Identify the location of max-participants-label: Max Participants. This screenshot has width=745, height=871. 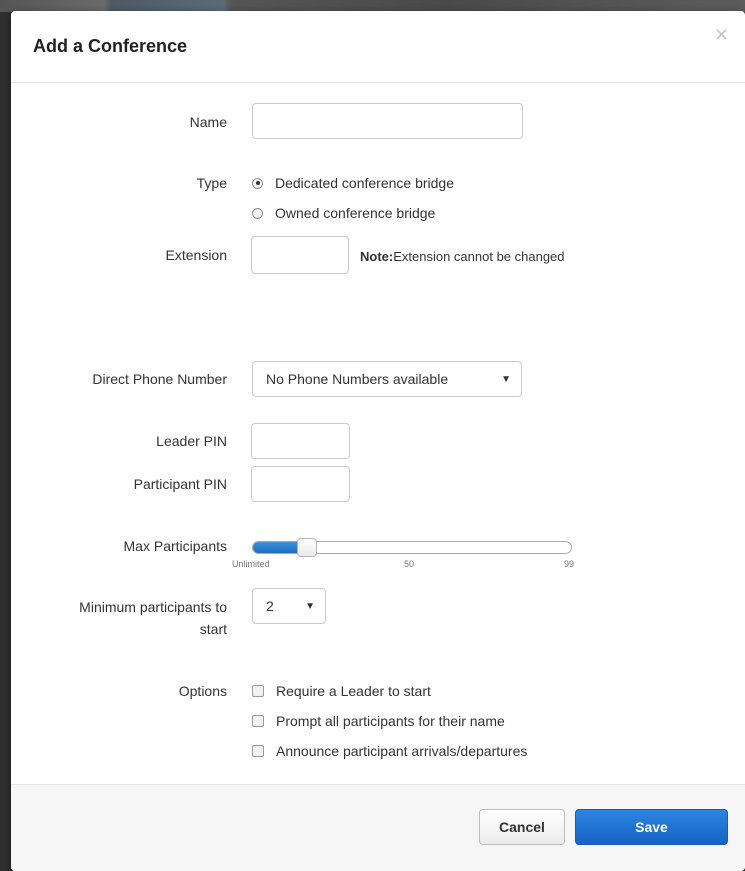
(175, 546).